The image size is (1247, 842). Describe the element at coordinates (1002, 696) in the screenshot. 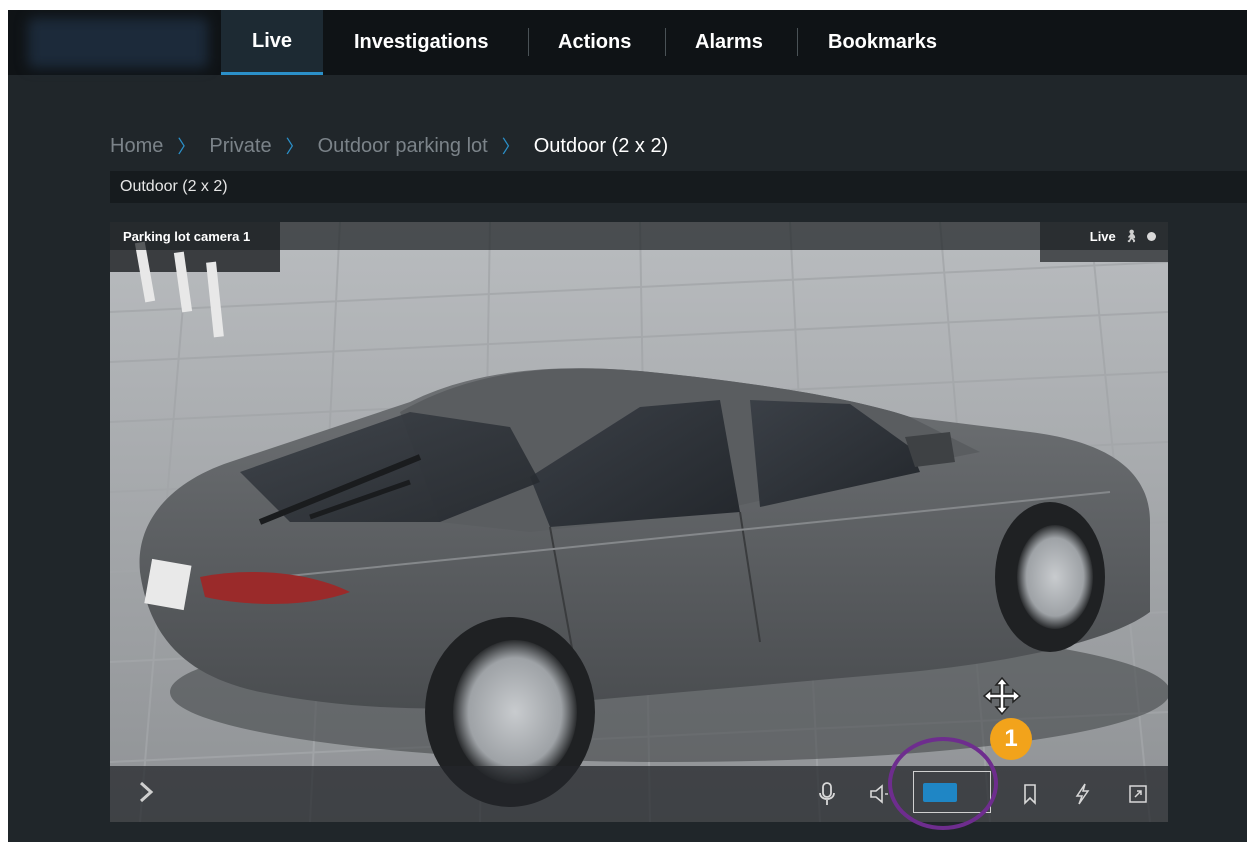

I see `move-cursor-icon` at that location.